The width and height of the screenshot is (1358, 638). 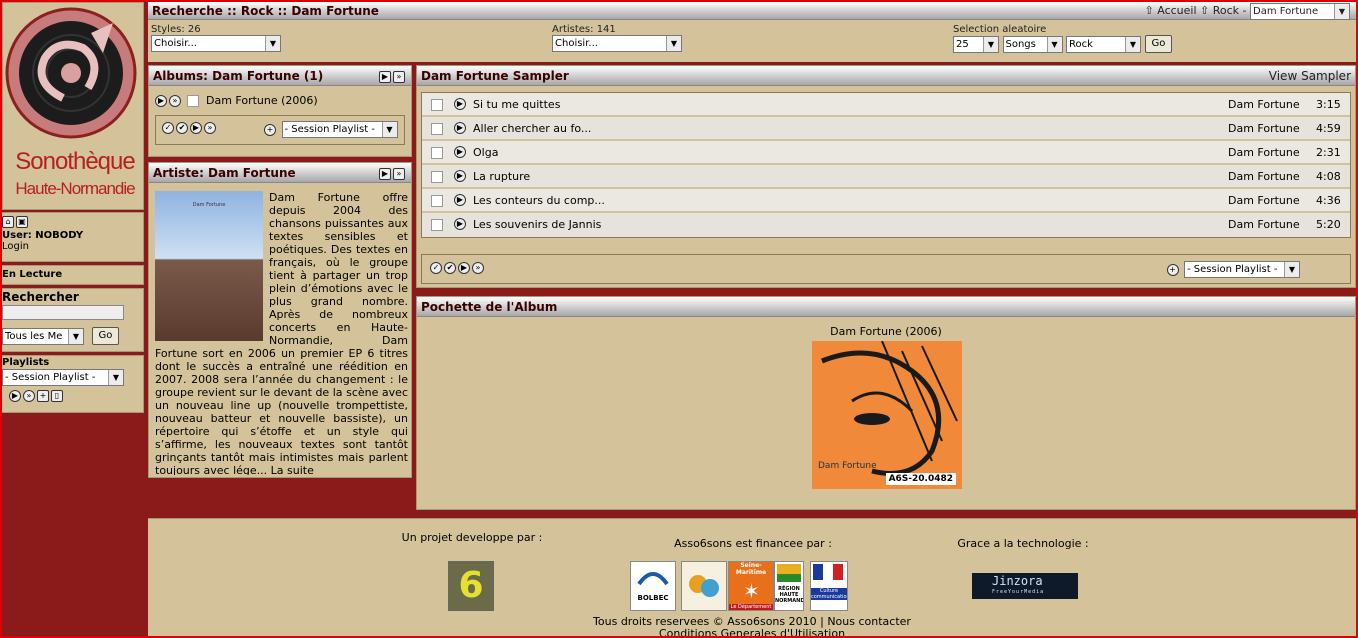 What do you see at coordinates (72, 275) in the screenshot?
I see `now-playing-title: En Lecture` at bounding box center [72, 275].